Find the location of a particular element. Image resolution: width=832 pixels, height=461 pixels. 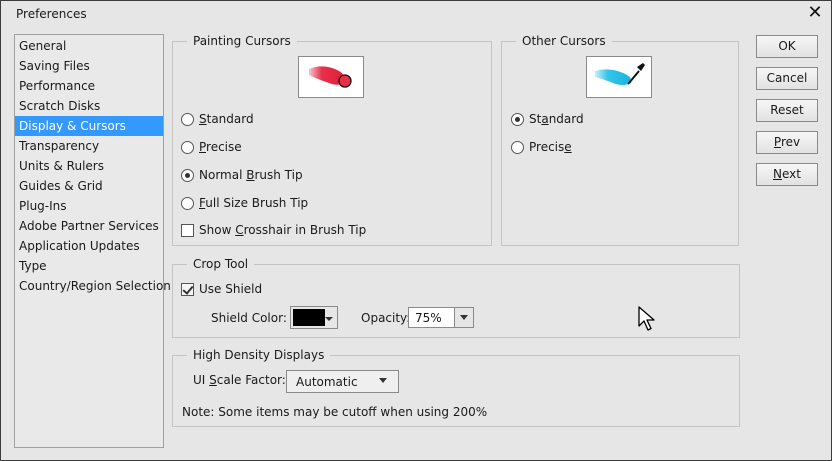

use-shield-option: Use Shield is located at coordinates (221, 289).